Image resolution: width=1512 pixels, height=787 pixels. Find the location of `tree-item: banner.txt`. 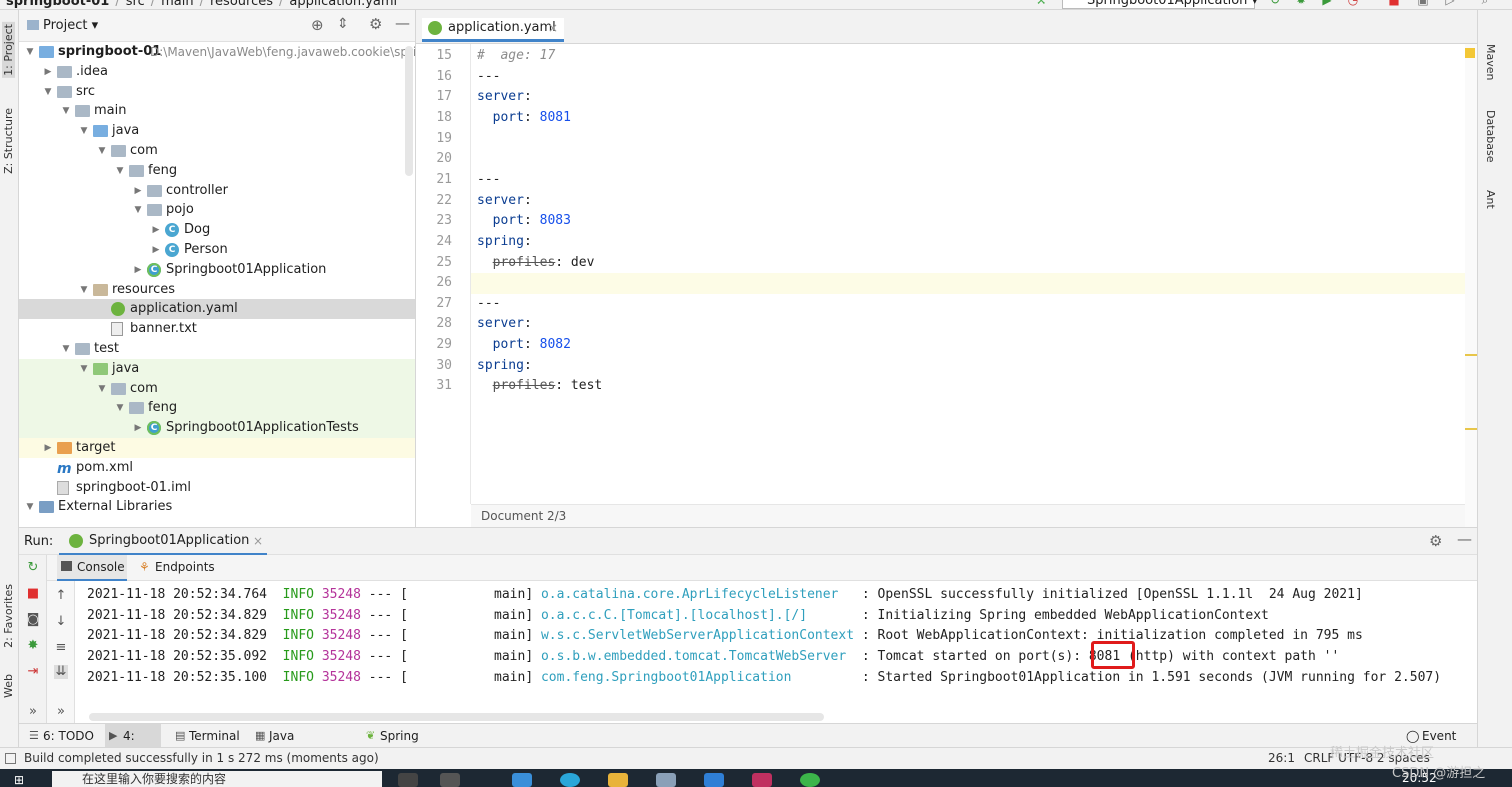

tree-item: banner.txt is located at coordinates (217, 329).